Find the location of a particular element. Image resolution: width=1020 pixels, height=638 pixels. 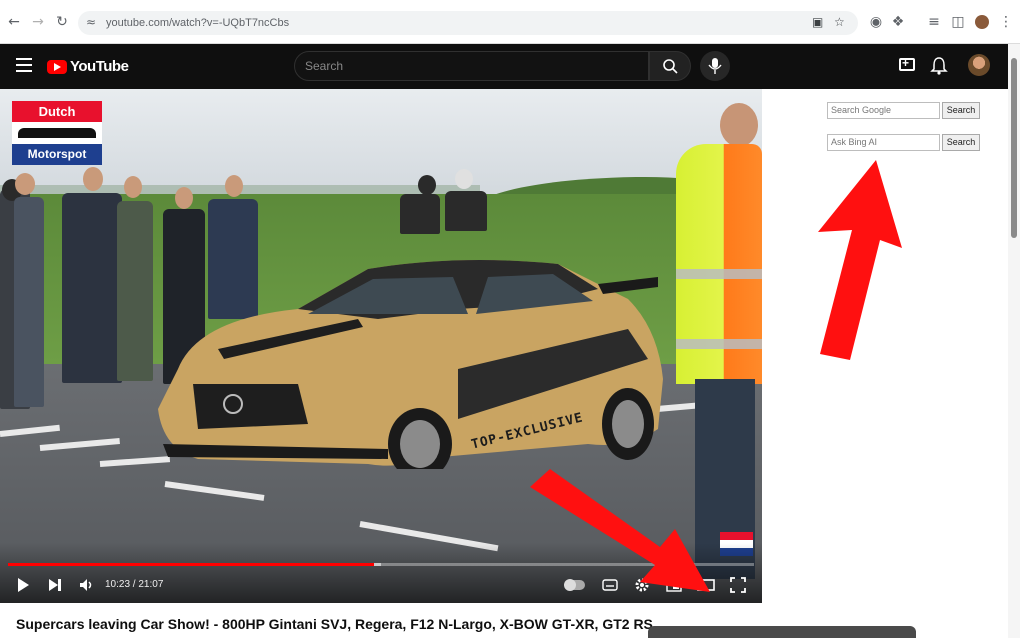

volume-button is located at coordinates (87, 585).